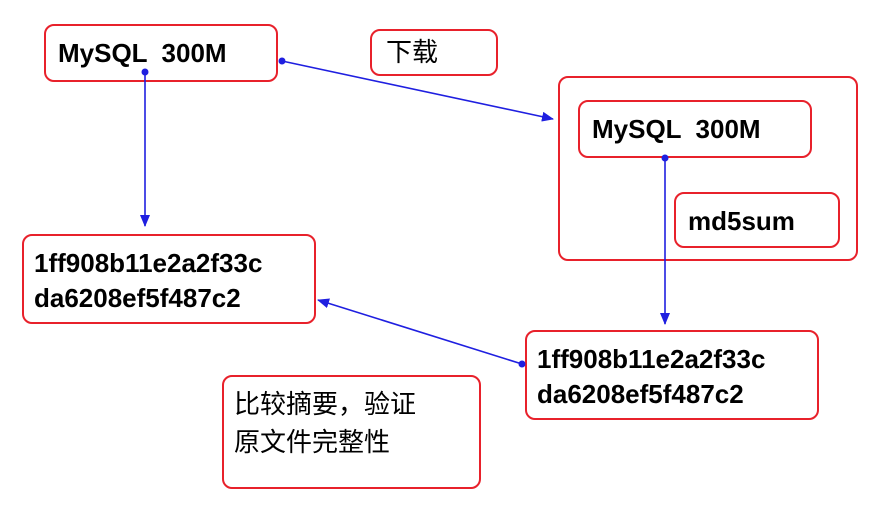  Describe the element at coordinates (145, 147) in the screenshot. I see `hash-arrow-original` at that location.